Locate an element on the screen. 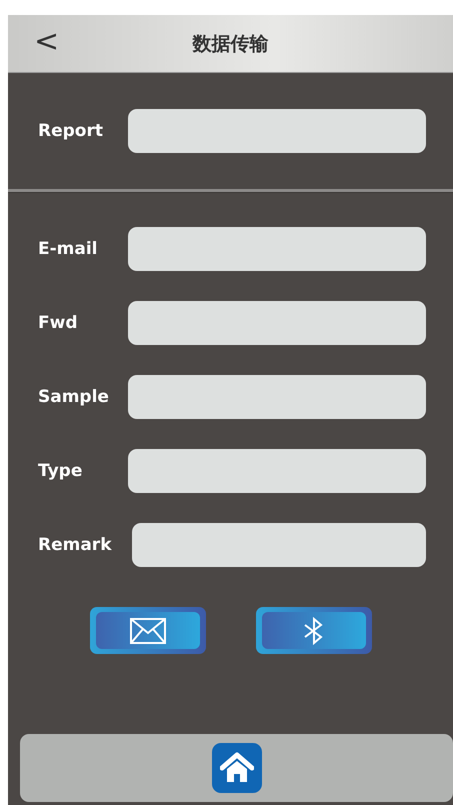 The width and height of the screenshot is (453, 805). field-label: Type is located at coordinates (61, 471).